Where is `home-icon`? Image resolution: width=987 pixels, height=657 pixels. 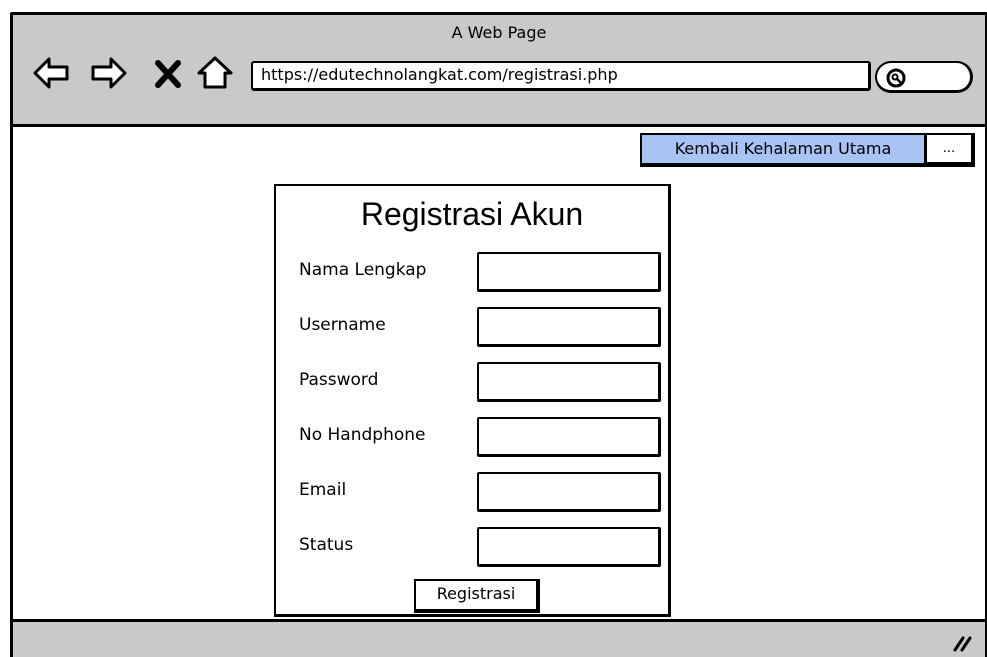
home-icon is located at coordinates (215, 73).